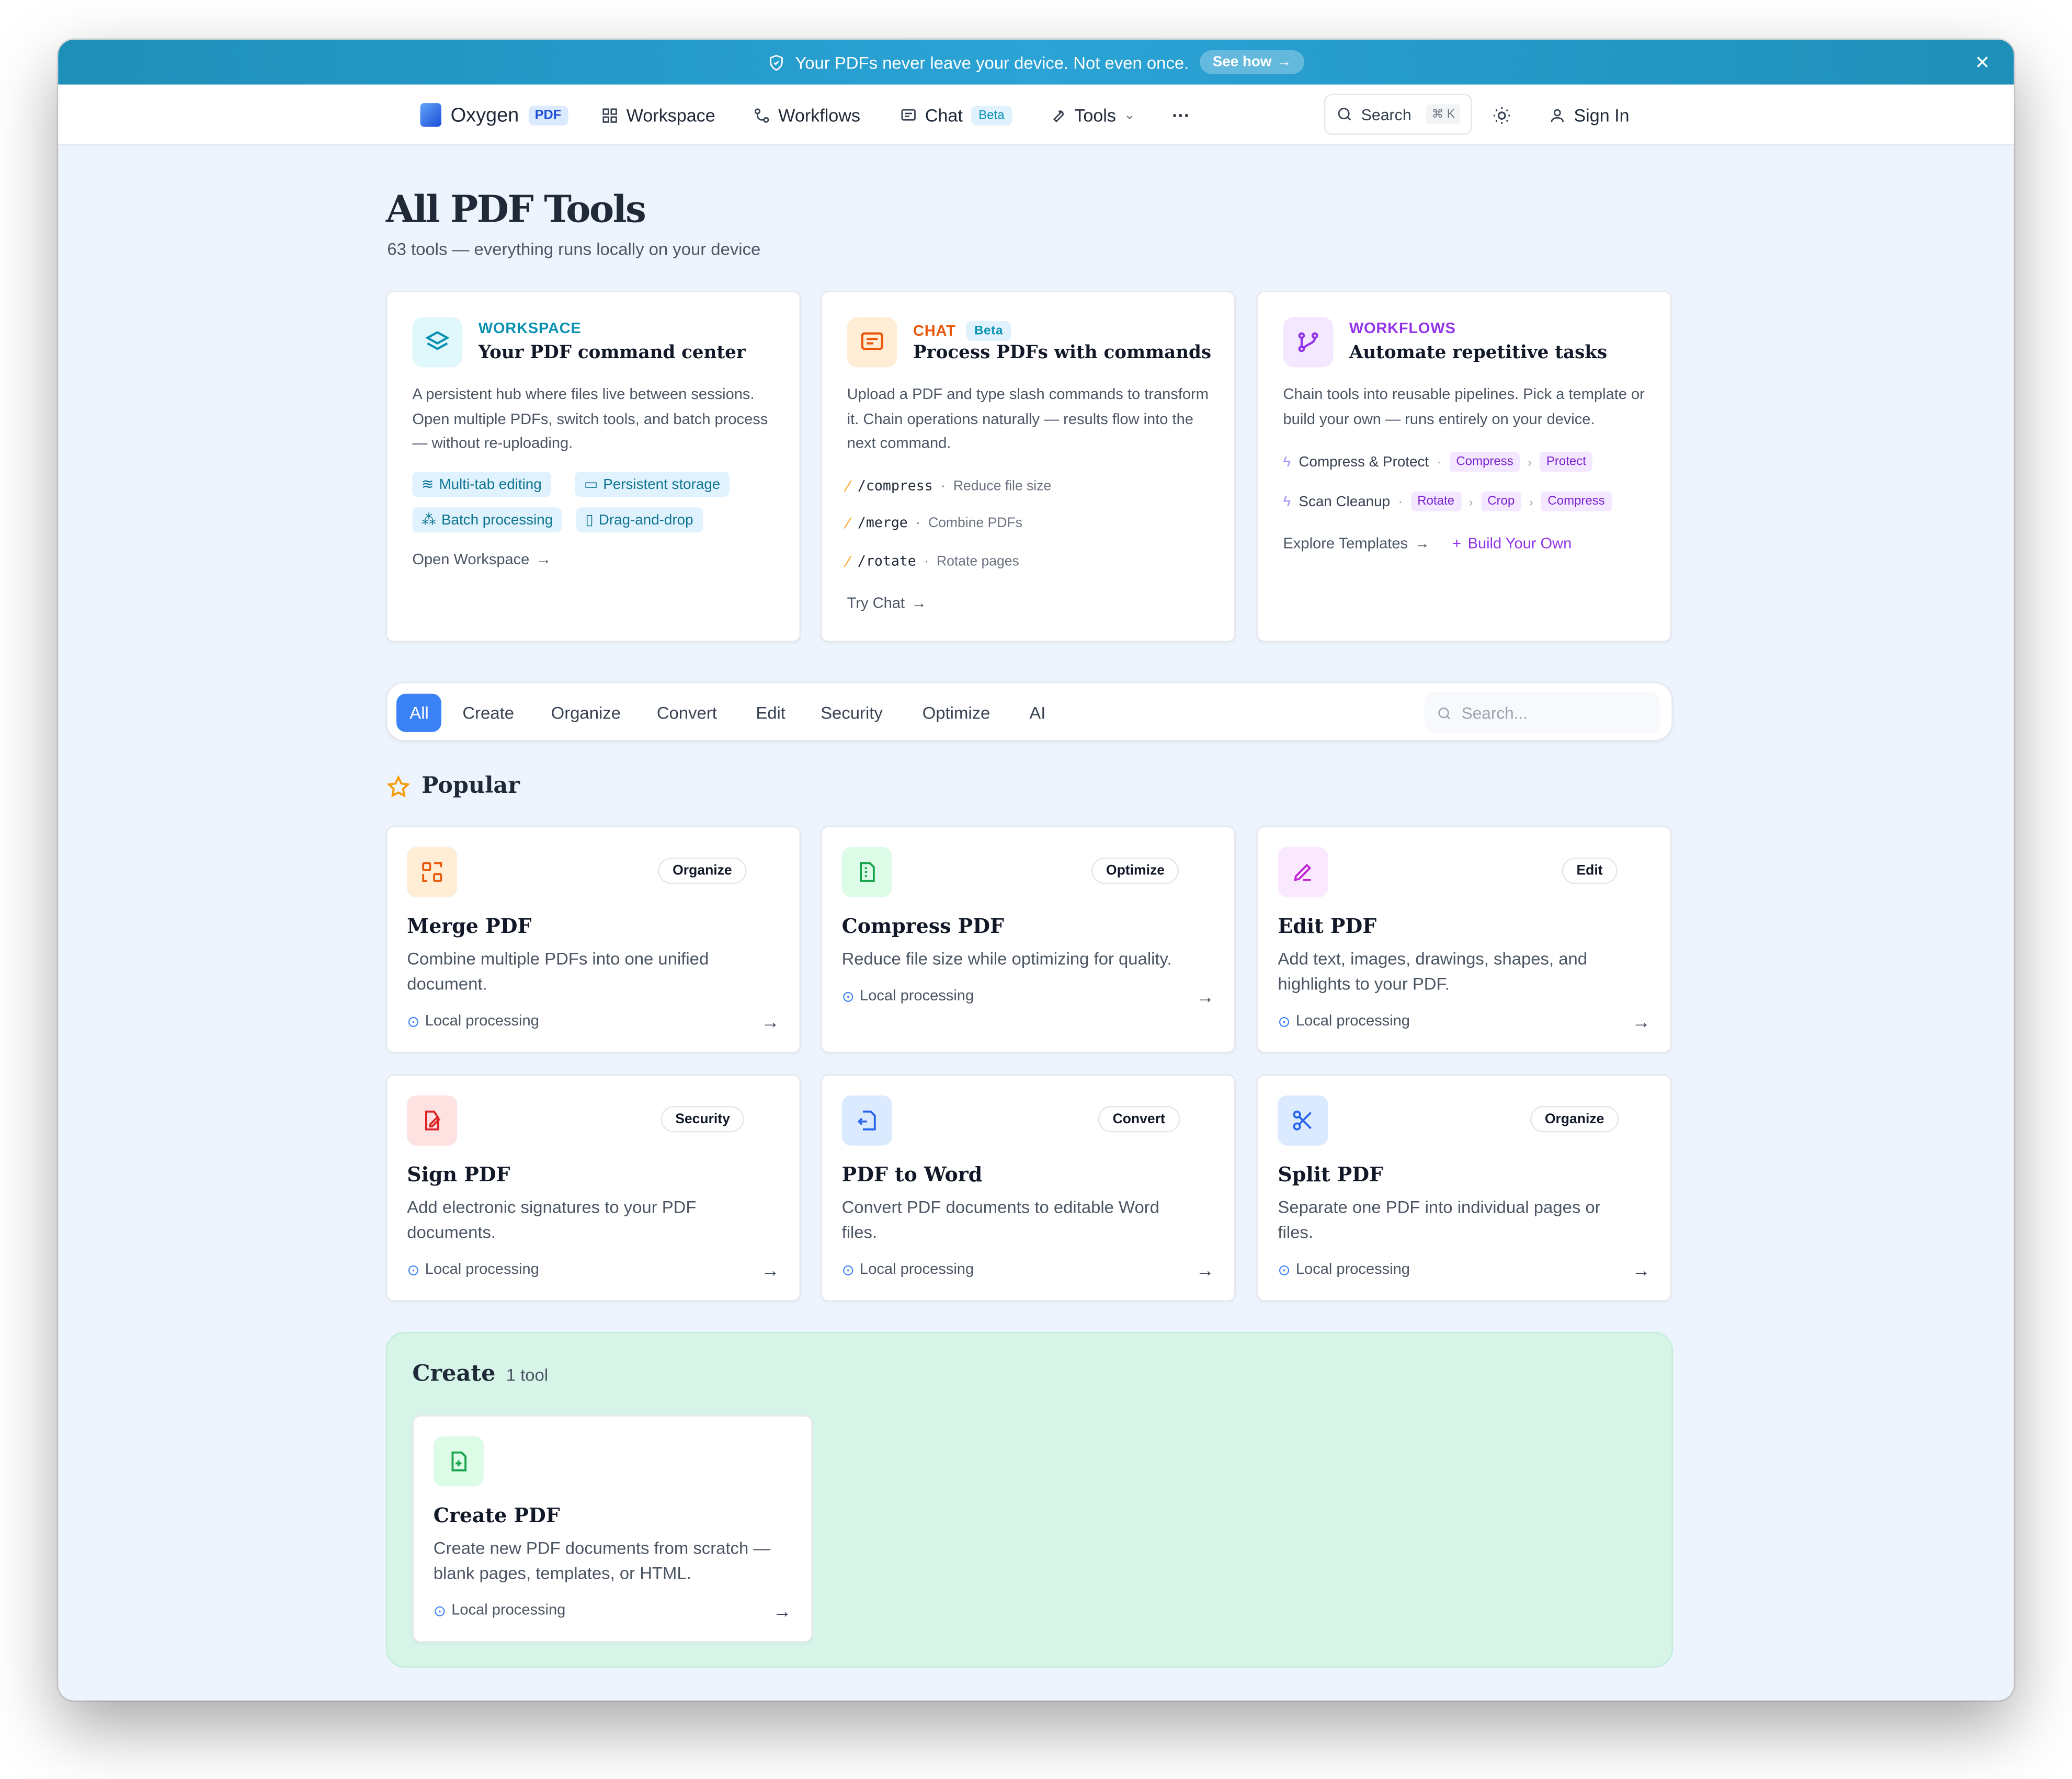  I want to click on pipeline-scan-cleanup: ϟ Scan Cleanup · Rotate › Crop › Compress, so click(1447, 501).